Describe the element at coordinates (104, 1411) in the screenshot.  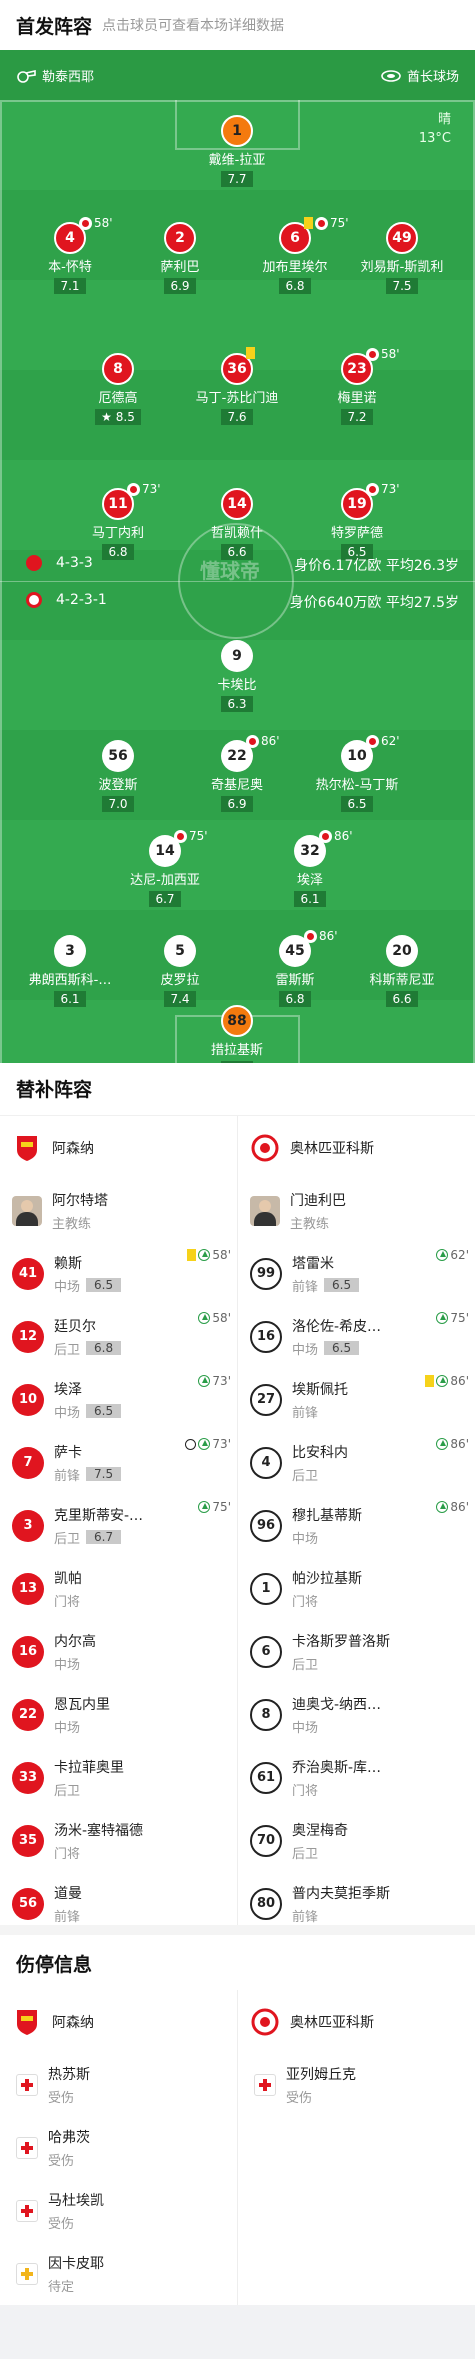
I see `player-rating: 6.5` at that location.